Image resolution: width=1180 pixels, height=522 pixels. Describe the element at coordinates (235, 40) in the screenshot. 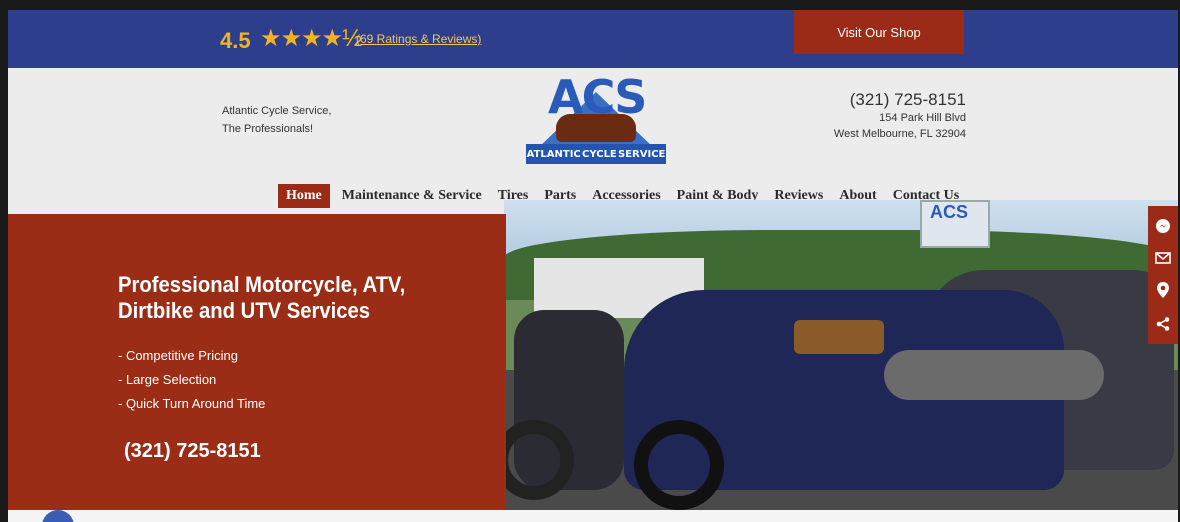

I see `rating-value: 4.5` at that location.